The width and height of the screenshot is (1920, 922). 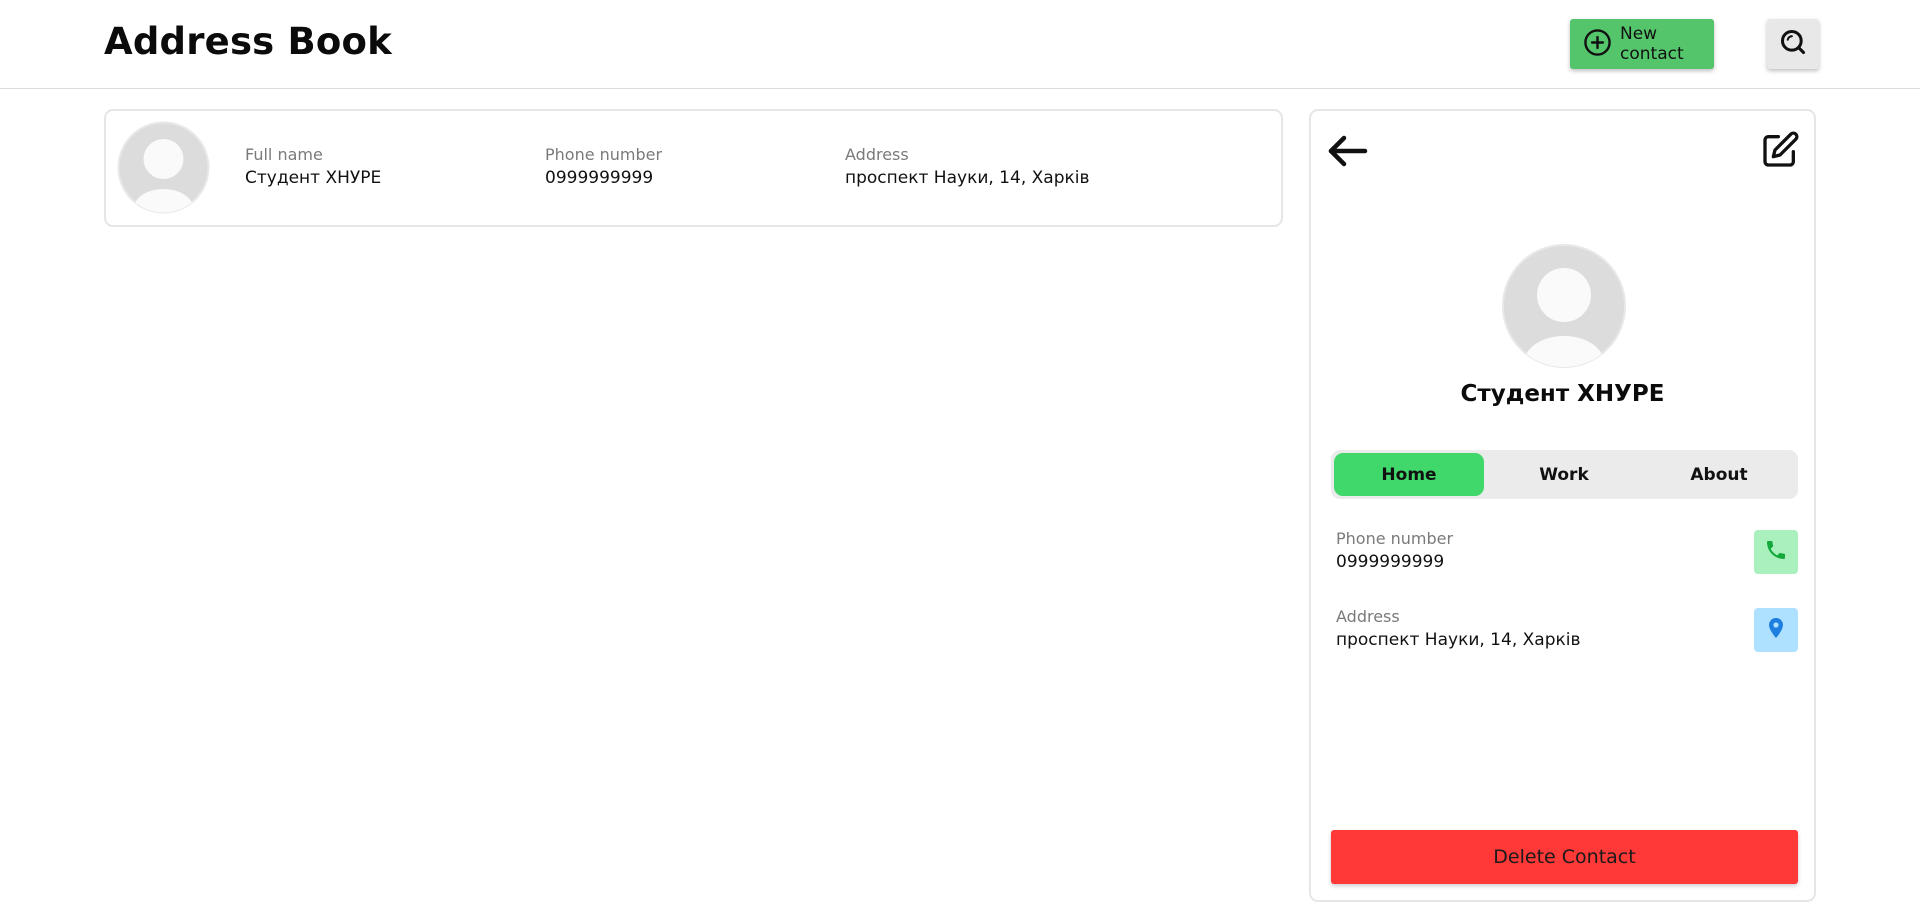 What do you see at coordinates (1348, 151) in the screenshot?
I see `back-button` at bounding box center [1348, 151].